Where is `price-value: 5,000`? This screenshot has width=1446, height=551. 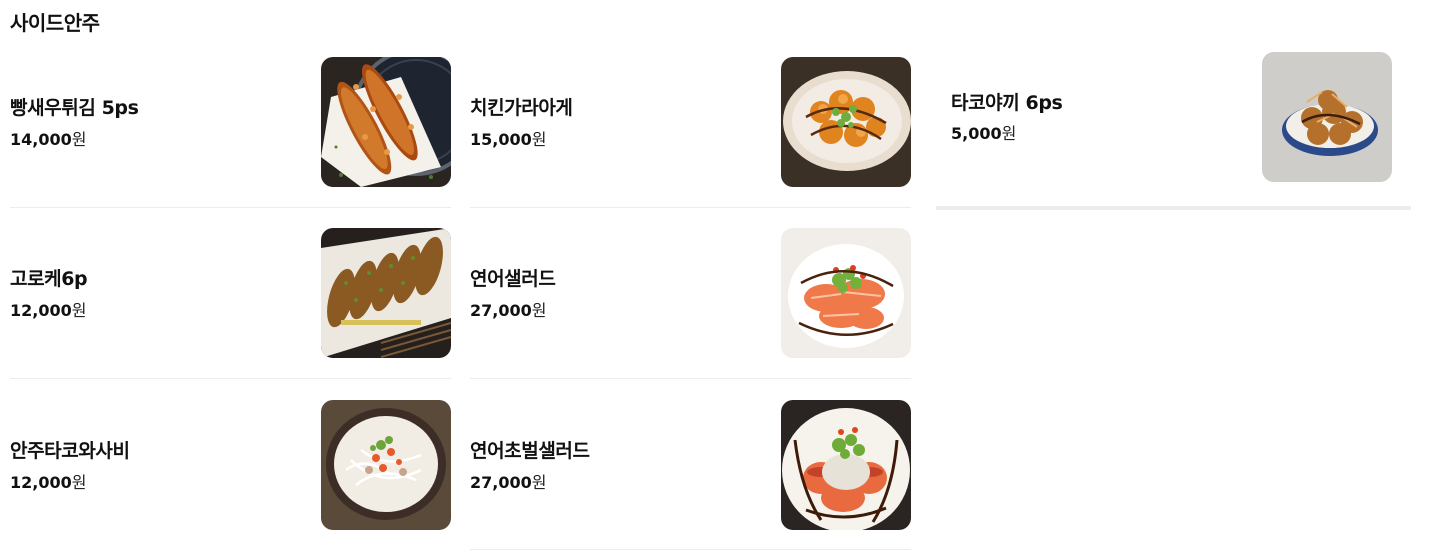 price-value: 5,000 is located at coordinates (976, 133).